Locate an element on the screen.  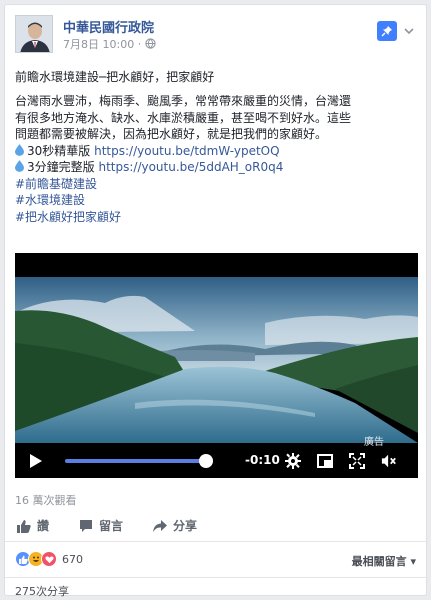
avatar is located at coordinates (34, 34).